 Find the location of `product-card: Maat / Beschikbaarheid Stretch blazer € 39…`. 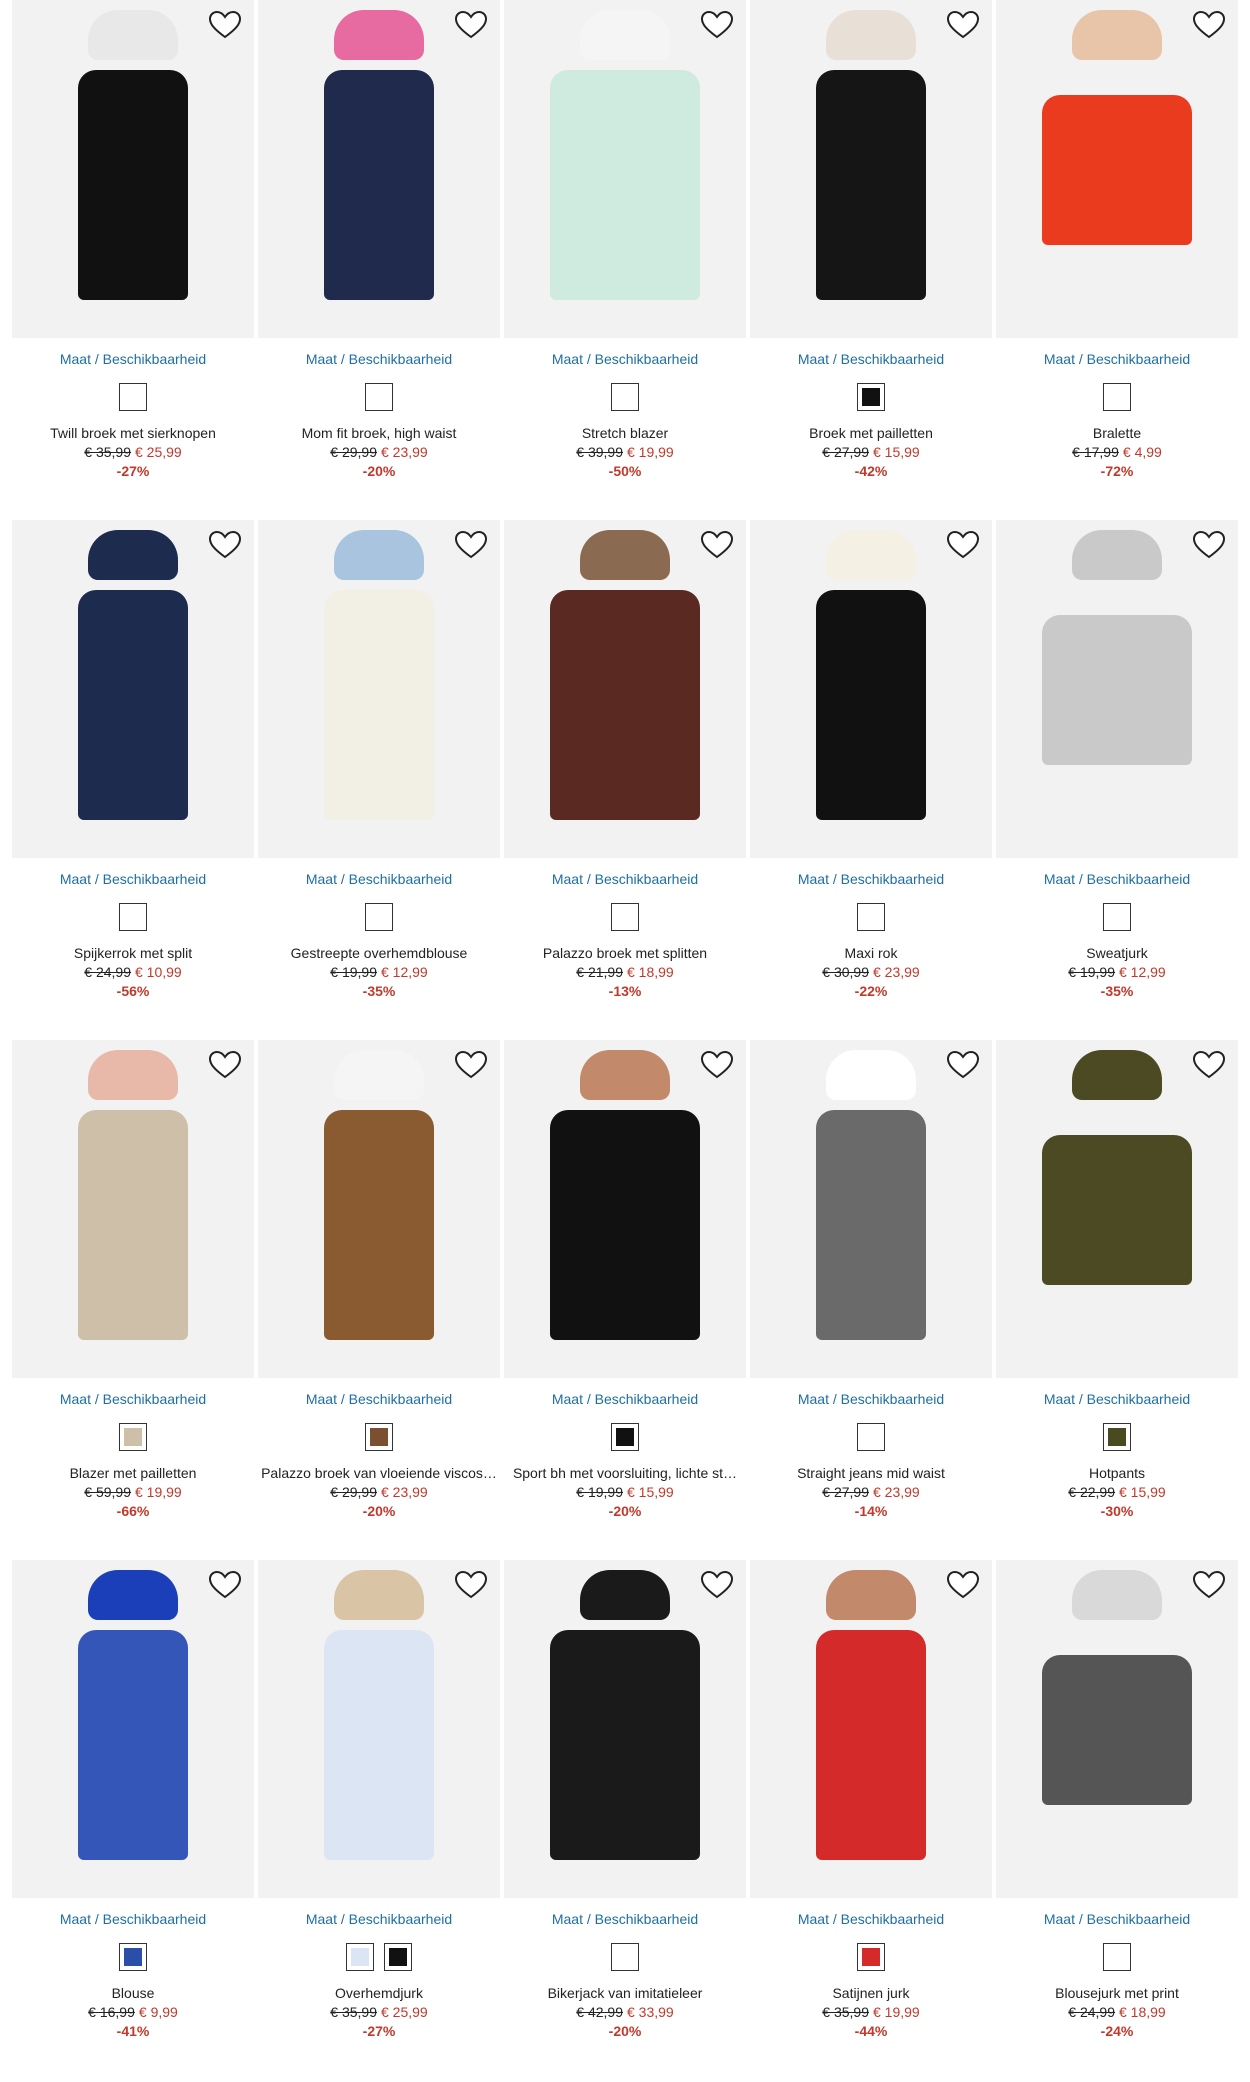

product-card: Maat / Beschikbaarheid Stretch blazer € 39… is located at coordinates (625, 260).